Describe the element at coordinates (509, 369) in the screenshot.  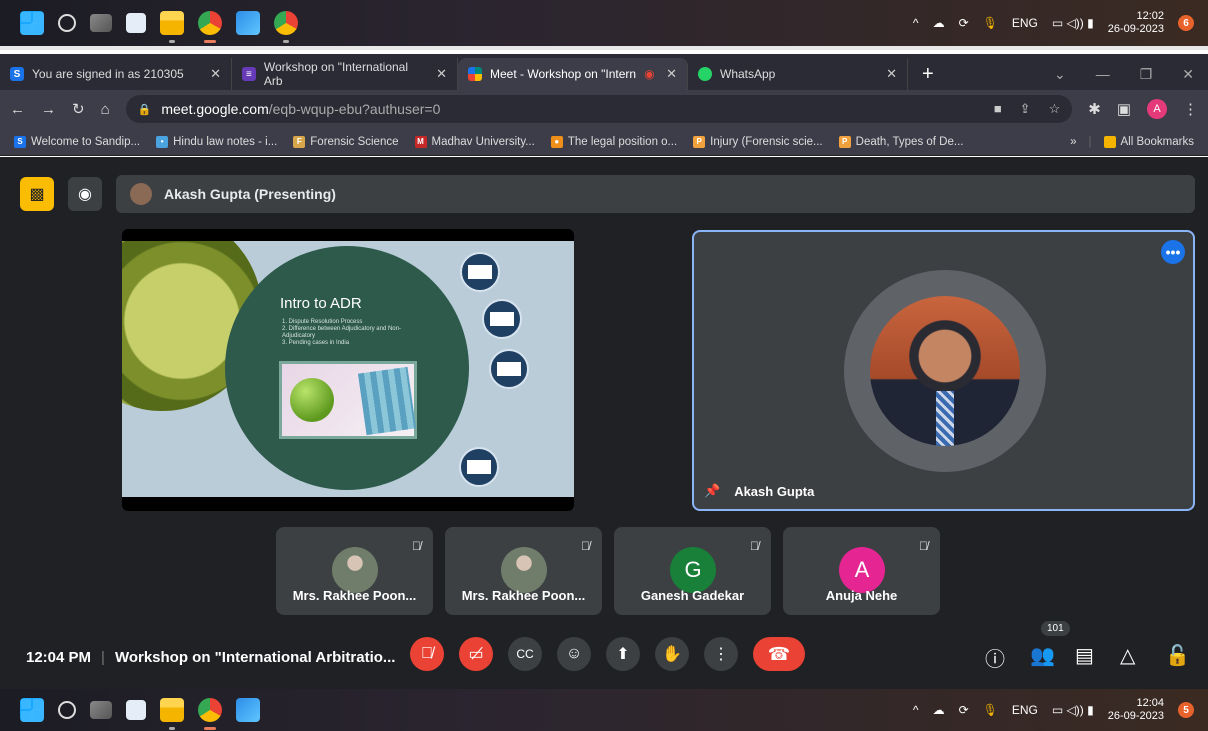
I see `slide-thumbnail` at that location.